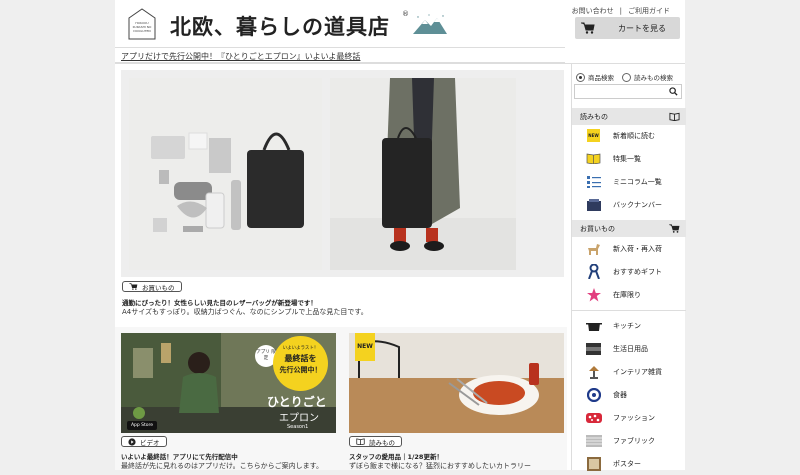 This screenshot has height=475, width=800. Describe the element at coordinates (132, 441) in the screenshot. I see `play-icon` at that location.